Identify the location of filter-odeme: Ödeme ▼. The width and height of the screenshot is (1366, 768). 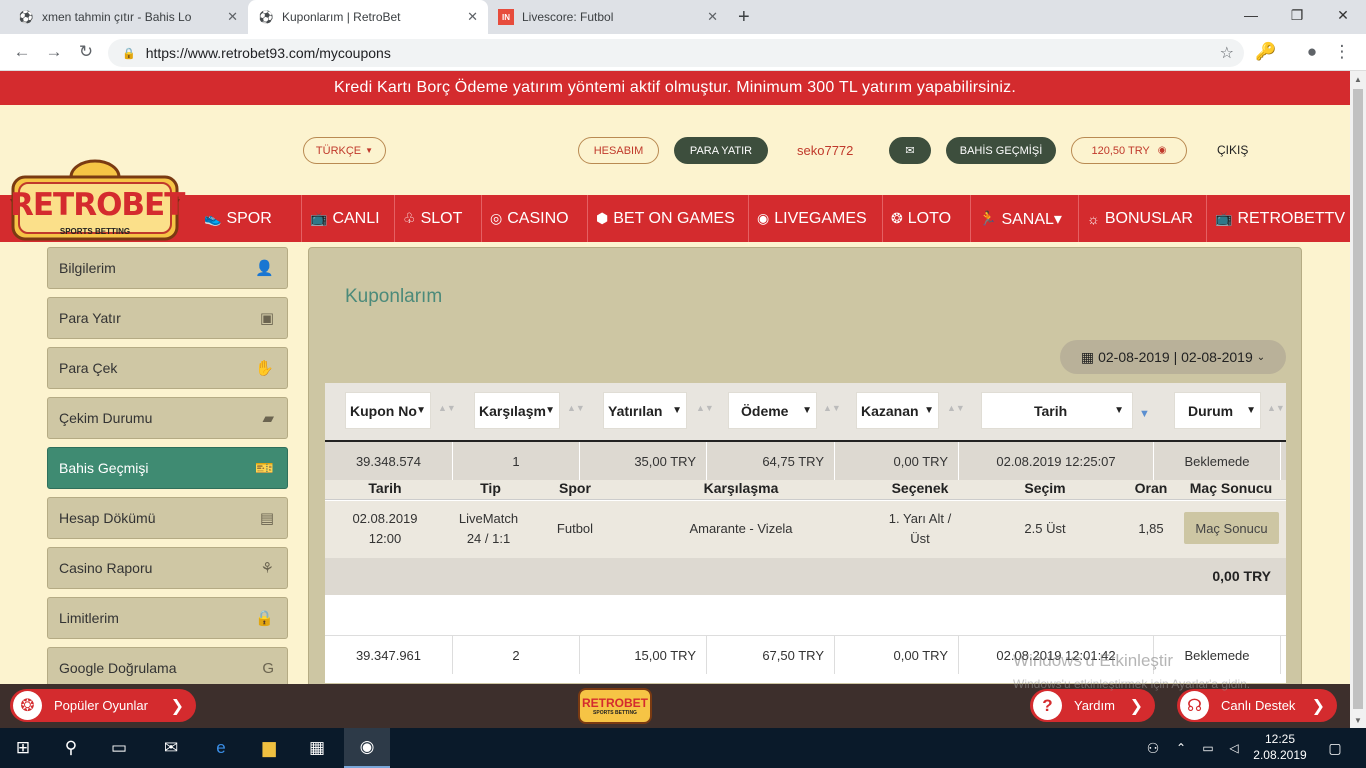
(772, 410).